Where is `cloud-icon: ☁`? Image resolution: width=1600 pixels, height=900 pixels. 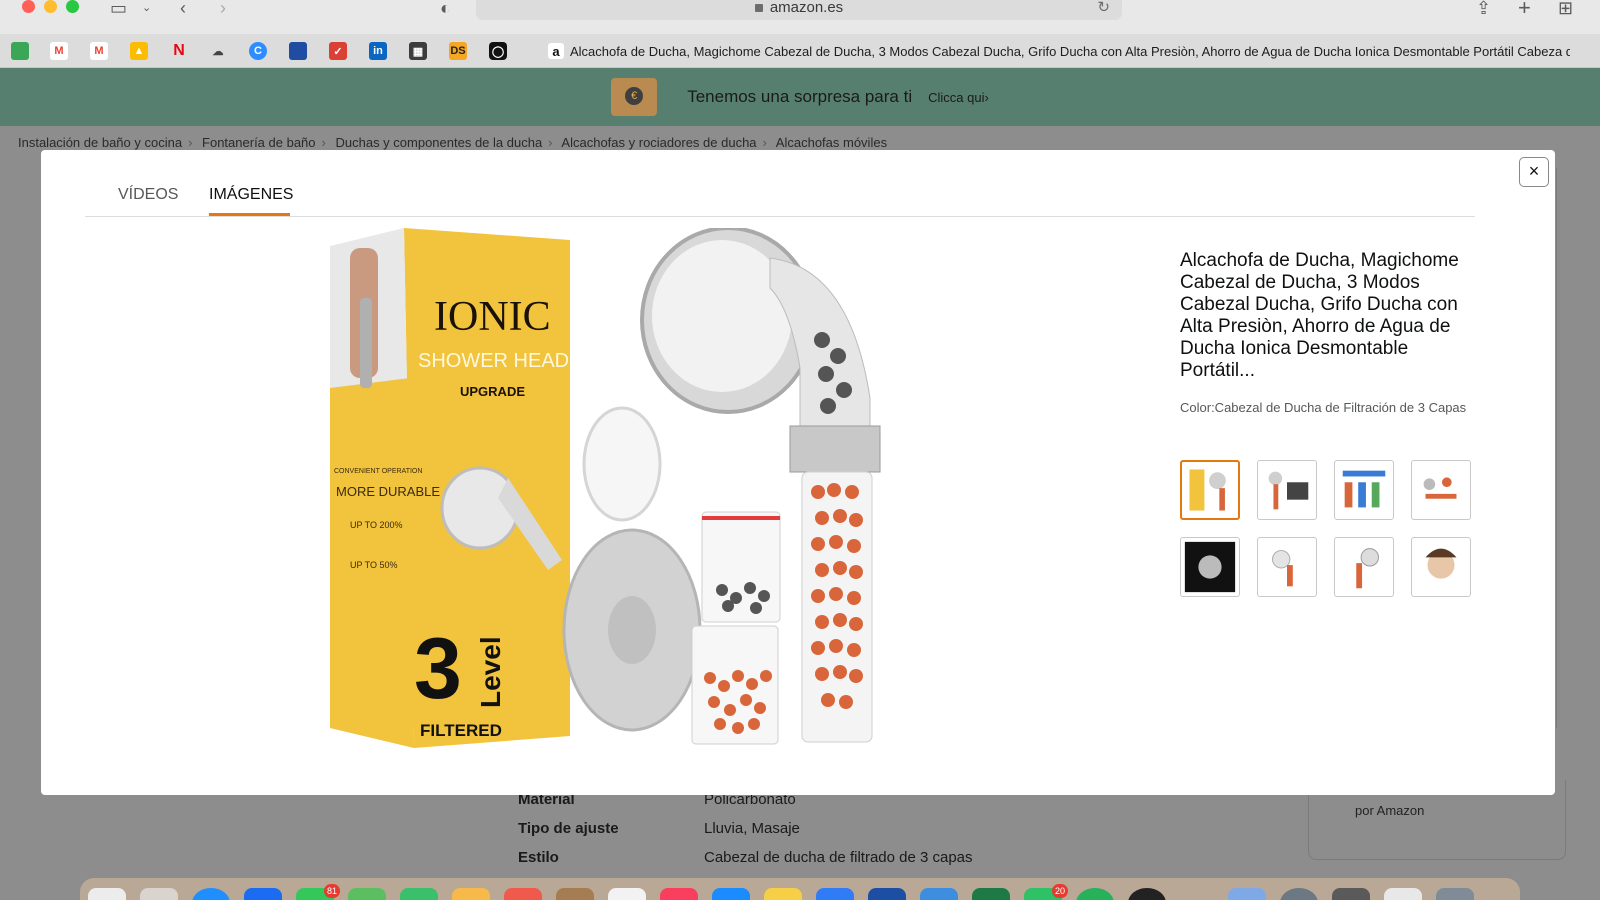
cloud-icon: ☁ is located at coordinates (218, 51).